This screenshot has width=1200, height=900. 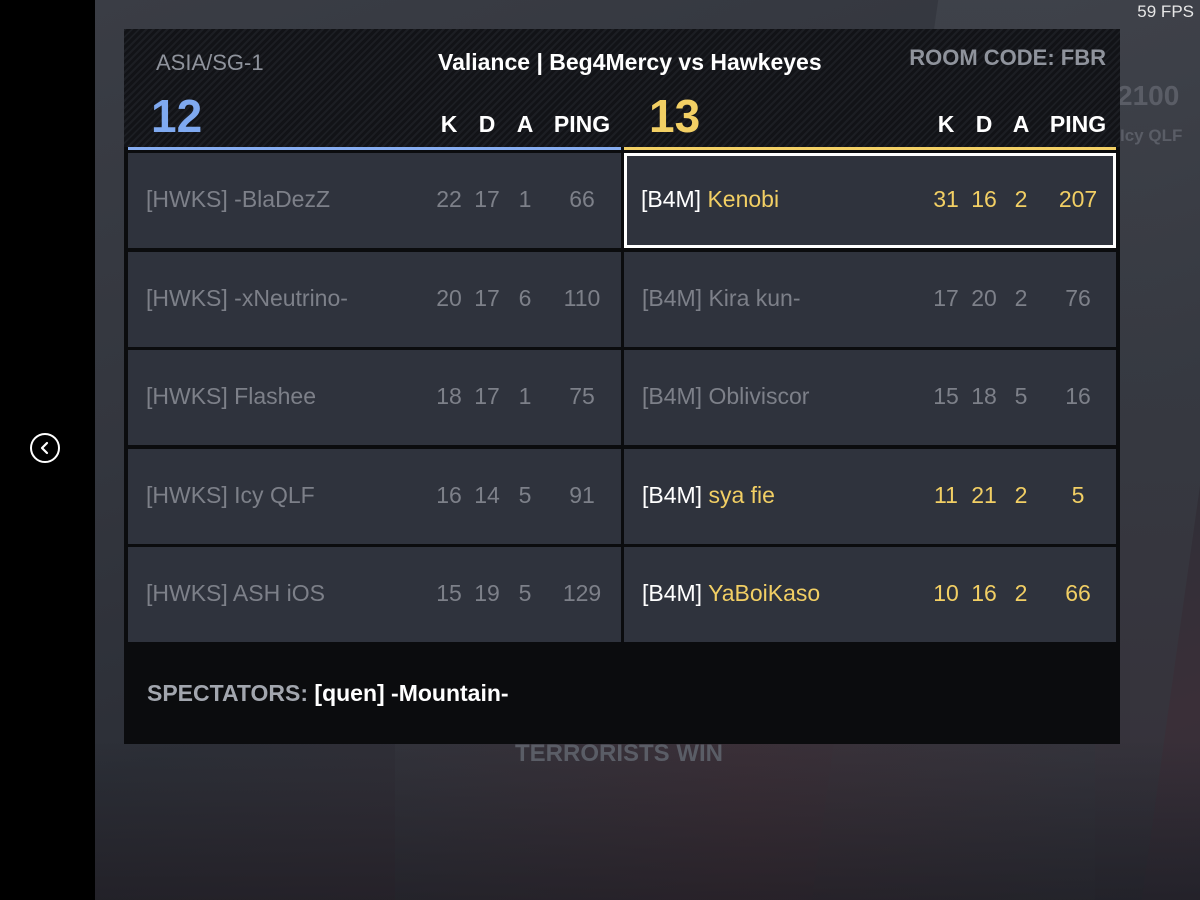 What do you see at coordinates (374, 594) in the screenshot?
I see `player-row: [HWKS] ASH iOS 15 19 5 129` at bounding box center [374, 594].